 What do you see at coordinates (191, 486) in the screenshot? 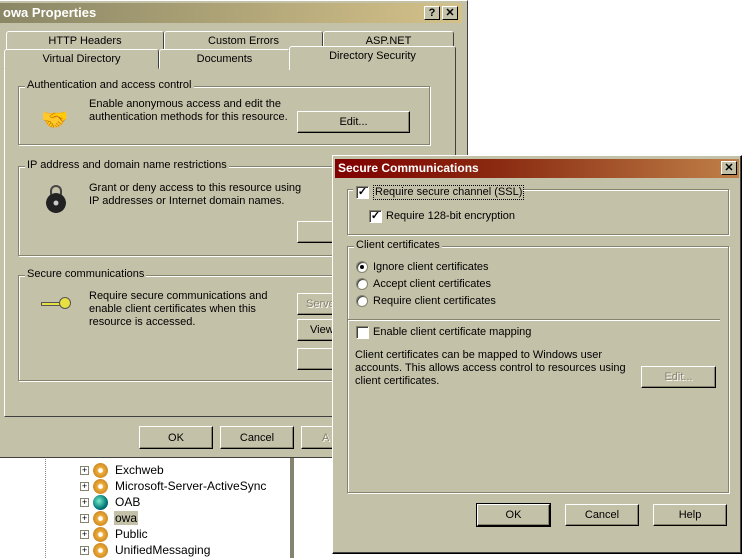
I see `tree-item-label: Microsoft-Server-ActiveSync` at bounding box center [191, 486].